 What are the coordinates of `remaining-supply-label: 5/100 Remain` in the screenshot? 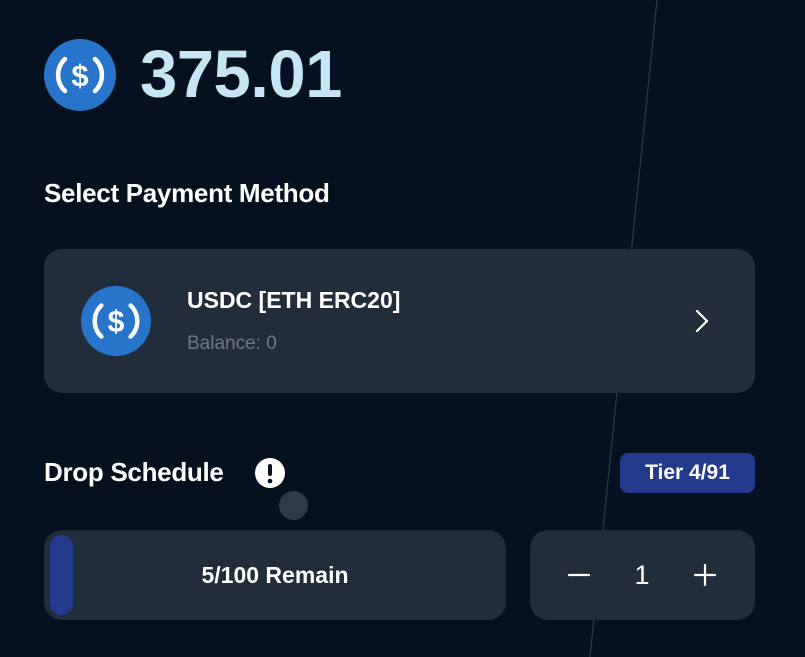 It's located at (275, 574).